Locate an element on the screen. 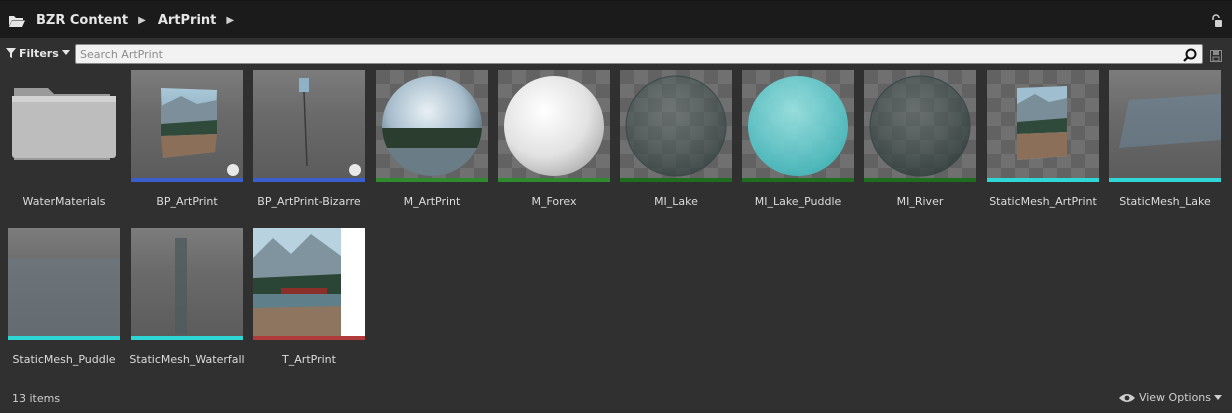 This screenshot has height=413, width=1232. funnel-icon is located at coordinates (11, 53).